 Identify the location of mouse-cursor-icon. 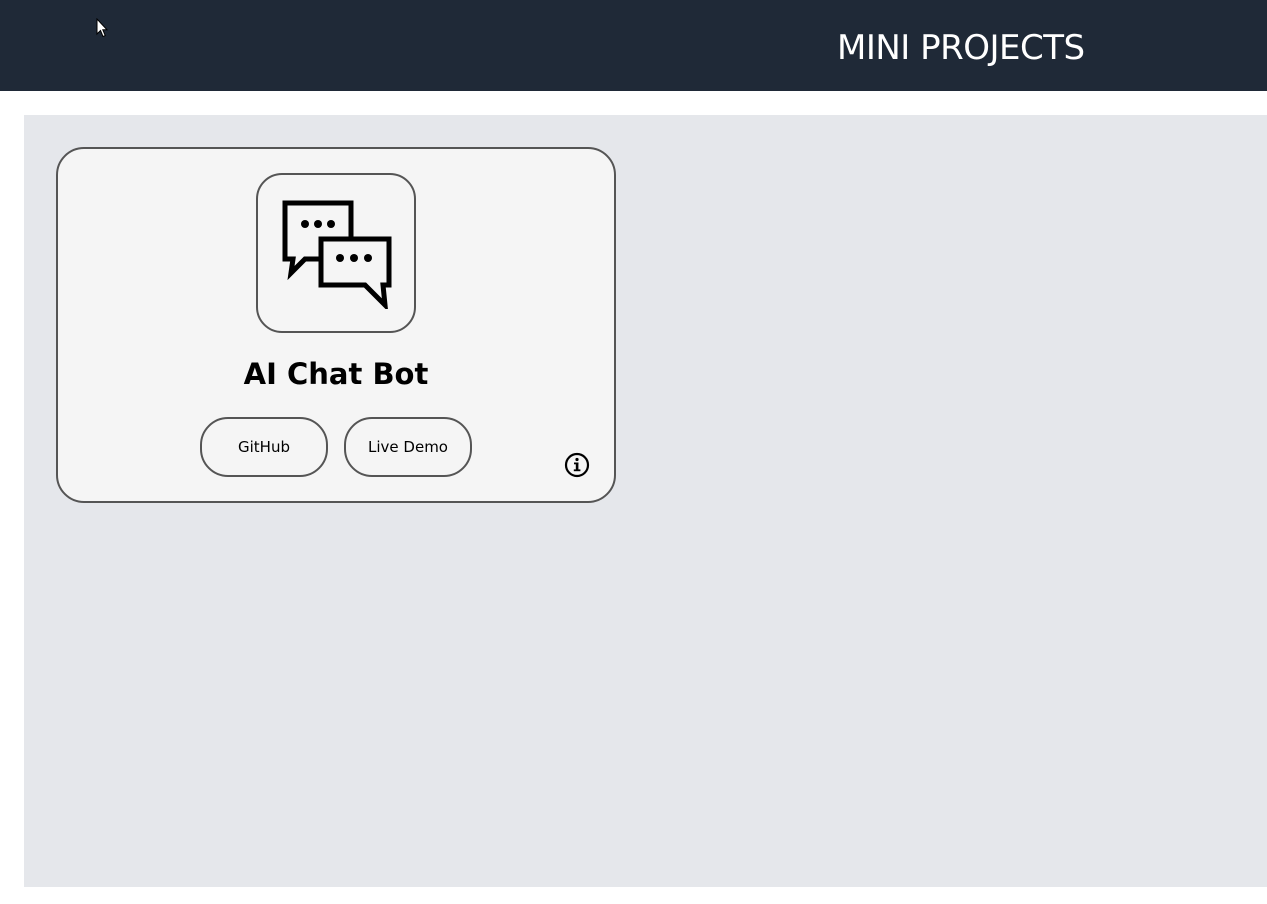
(102, 28).